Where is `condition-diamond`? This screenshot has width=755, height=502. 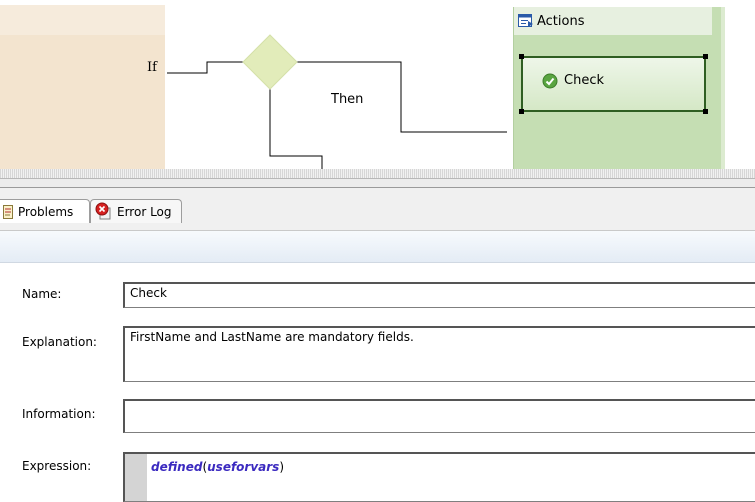 condition-diamond is located at coordinates (270, 62).